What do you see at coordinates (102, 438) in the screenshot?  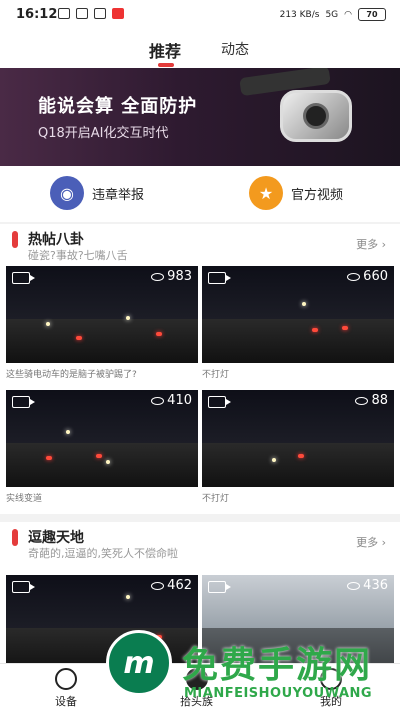 I see `video-thumbnail: 410` at bounding box center [102, 438].